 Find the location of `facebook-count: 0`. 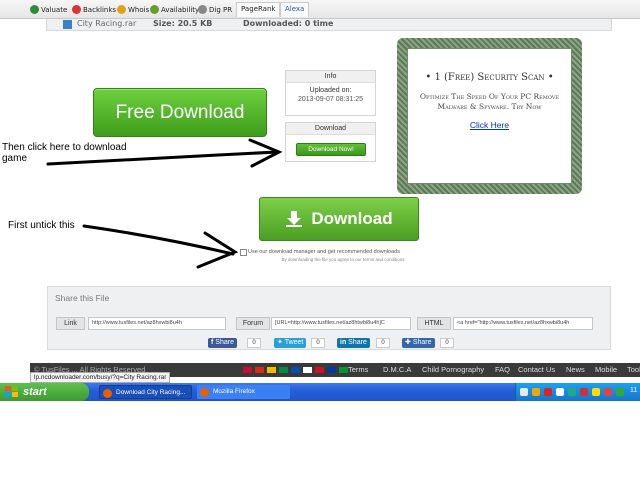

facebook-count: 0 is located at coordinates (254, 343).